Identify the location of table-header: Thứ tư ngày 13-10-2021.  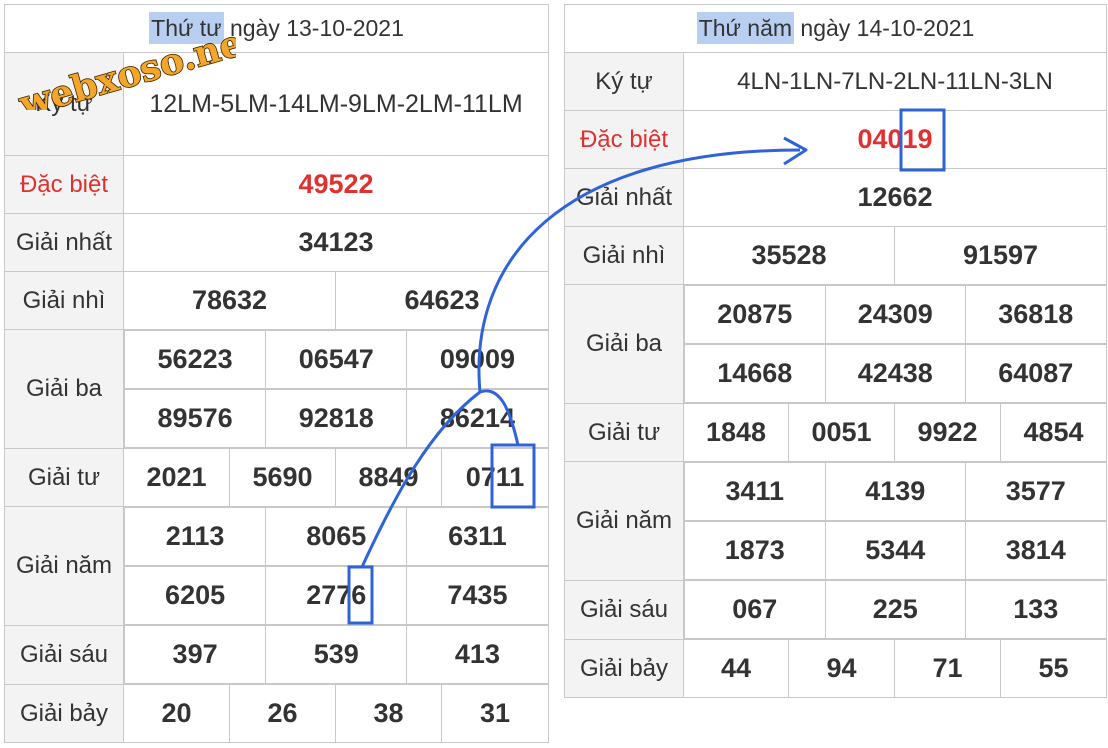
(276, 28).